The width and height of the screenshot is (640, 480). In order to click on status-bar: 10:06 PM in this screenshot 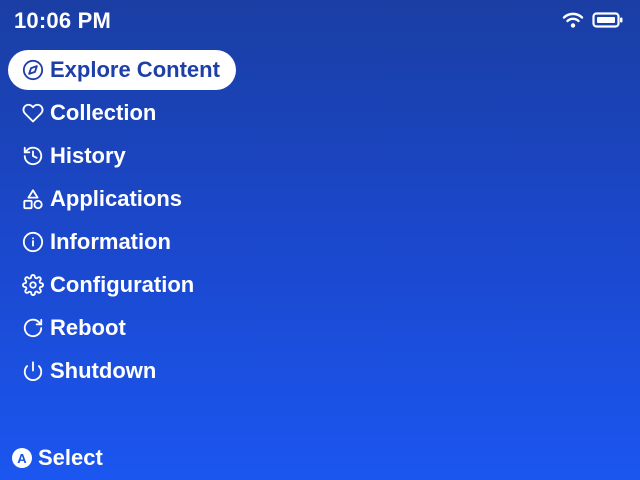, I will do `click(320, 22)`.